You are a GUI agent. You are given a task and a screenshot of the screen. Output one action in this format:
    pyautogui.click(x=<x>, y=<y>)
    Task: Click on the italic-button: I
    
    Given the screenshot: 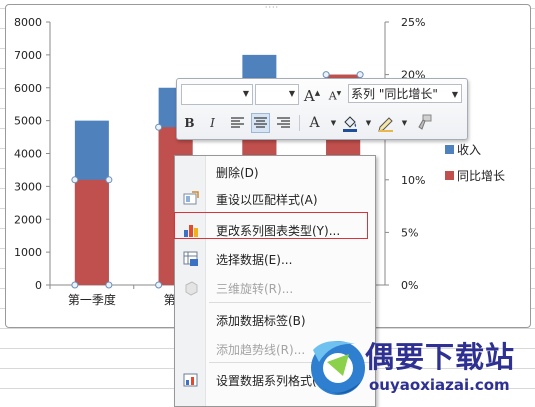 What is the action you would take?
    pyautogui.click(x=212, y=123)
    